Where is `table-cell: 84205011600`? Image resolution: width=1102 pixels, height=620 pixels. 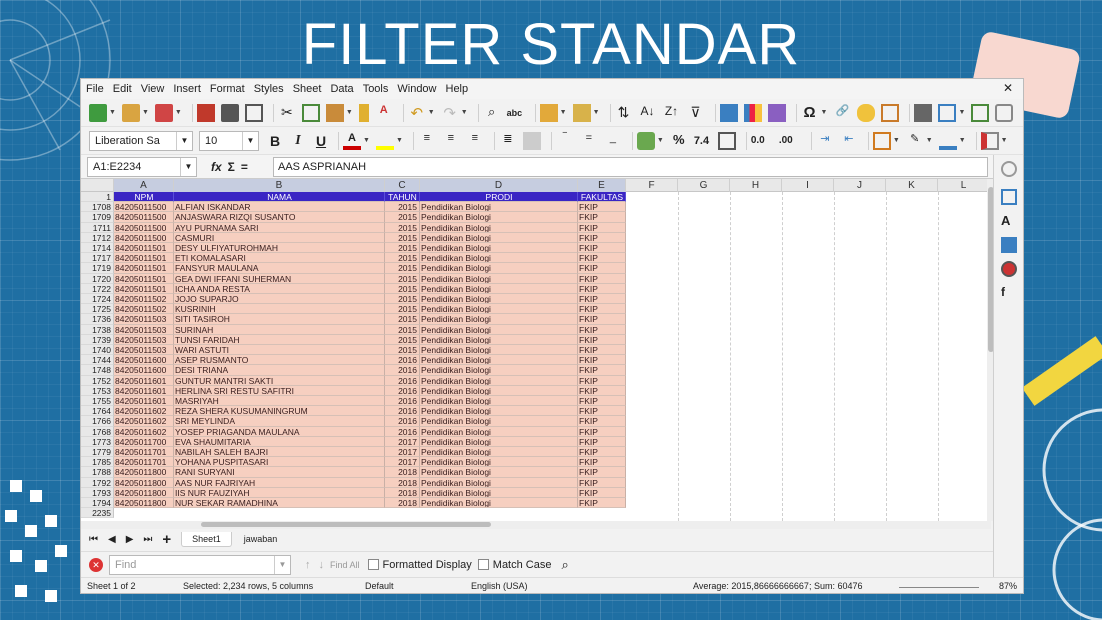
table-cell: 84205011600 is located at coordinates (144, 360).